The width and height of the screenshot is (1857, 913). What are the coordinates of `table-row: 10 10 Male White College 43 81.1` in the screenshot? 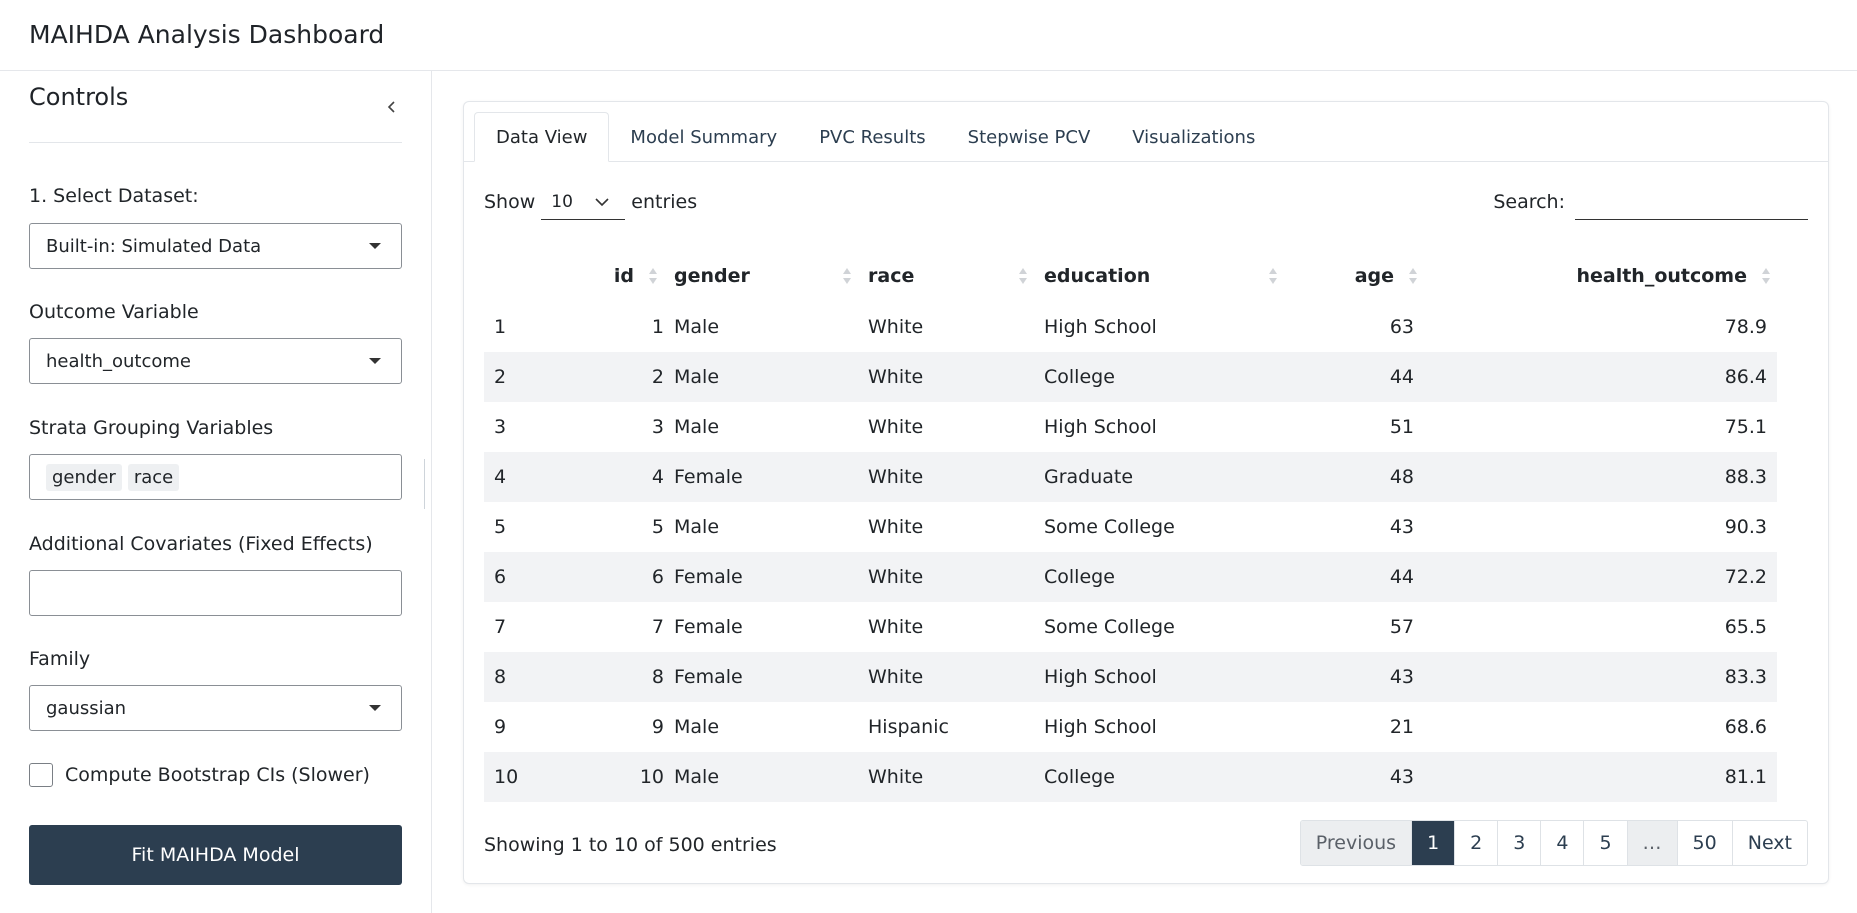 It's located at (1130, 777).